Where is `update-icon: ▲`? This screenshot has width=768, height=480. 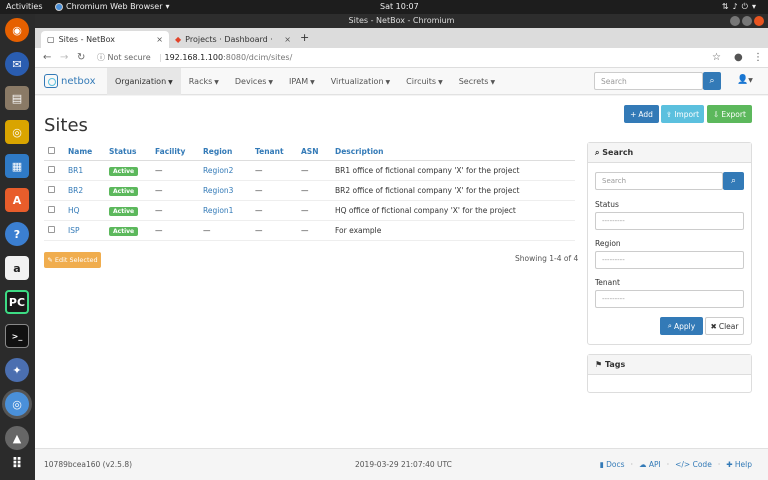 update-icon: ▲ is located at coordinates (17, 438).